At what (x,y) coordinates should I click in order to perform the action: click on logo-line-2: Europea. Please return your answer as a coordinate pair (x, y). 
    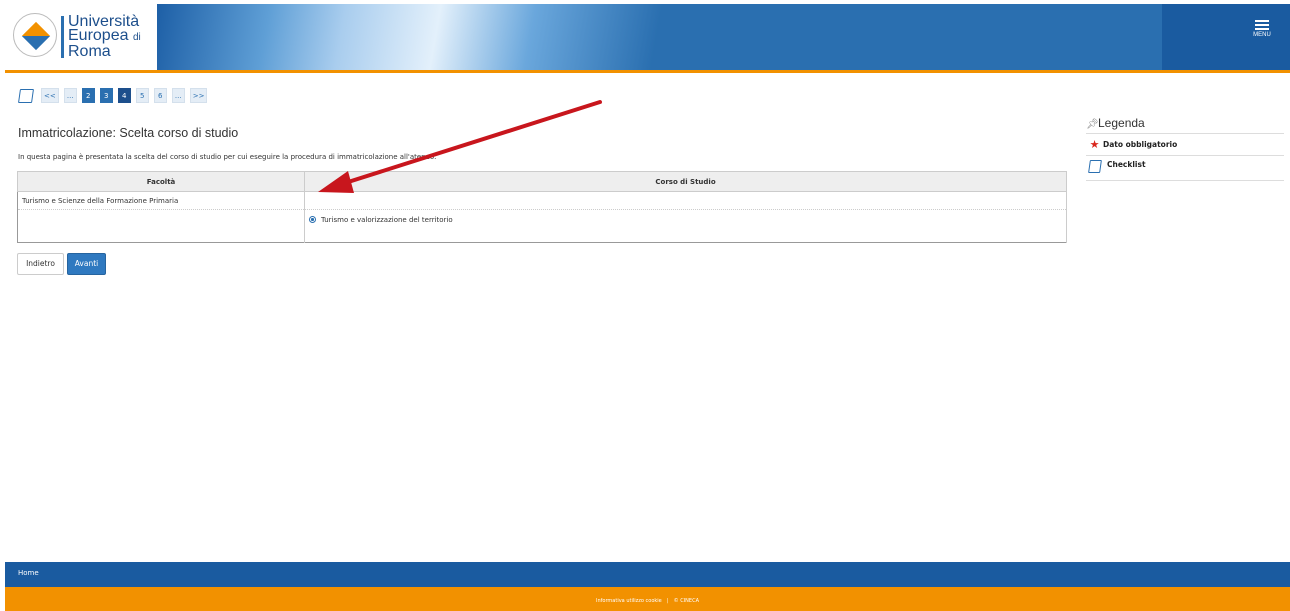
    Looking at the image, I should click on (98, 35).